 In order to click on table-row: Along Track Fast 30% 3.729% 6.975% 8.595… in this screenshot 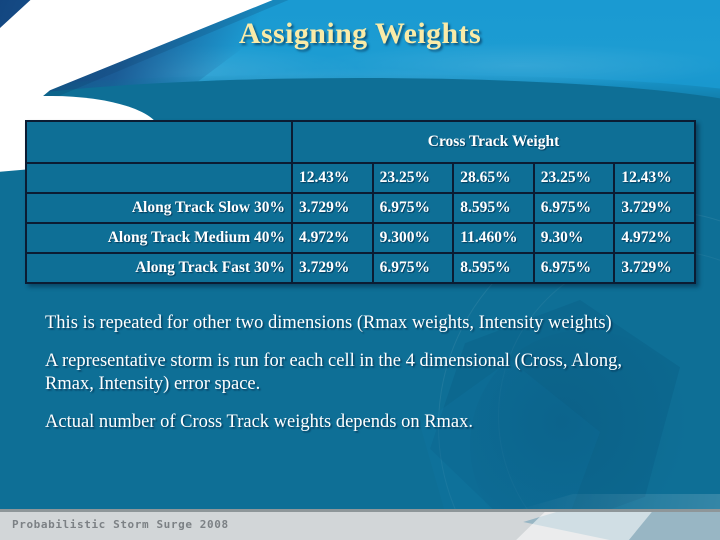, I will do `click(360, 268)`.